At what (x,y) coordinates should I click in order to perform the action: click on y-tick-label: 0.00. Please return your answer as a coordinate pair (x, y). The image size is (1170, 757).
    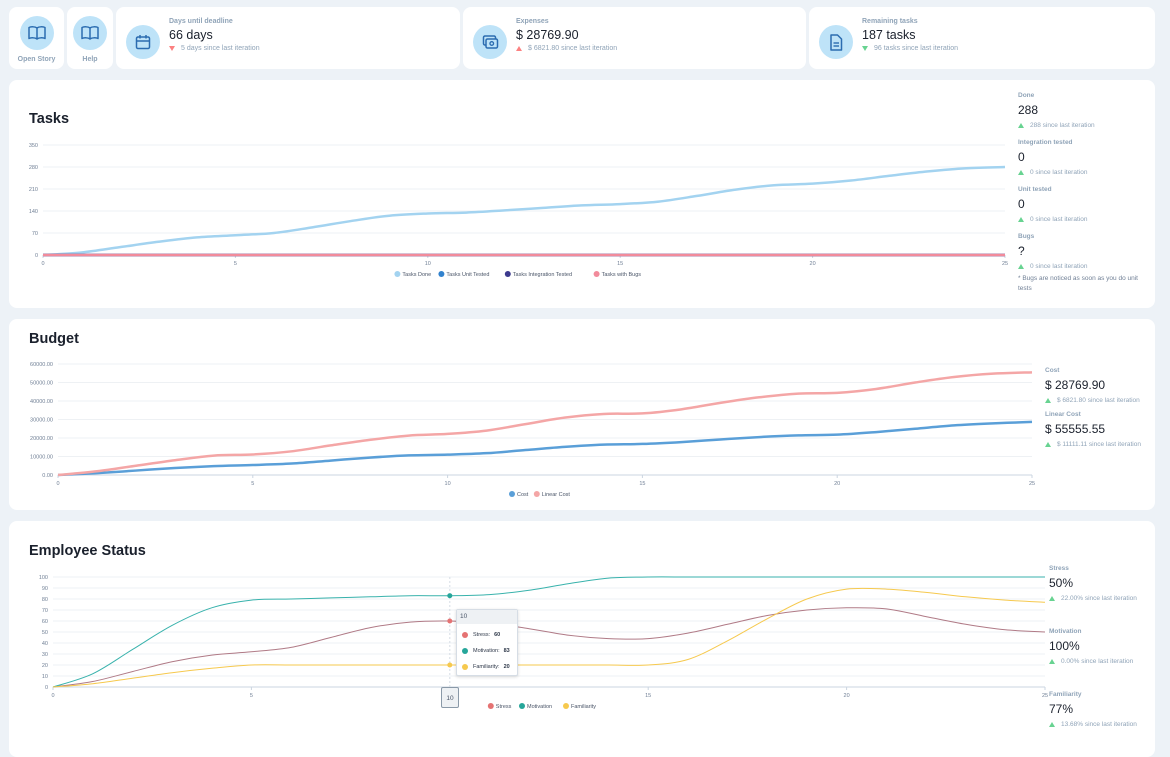
    Looking at the image, I should click on (47, 476).